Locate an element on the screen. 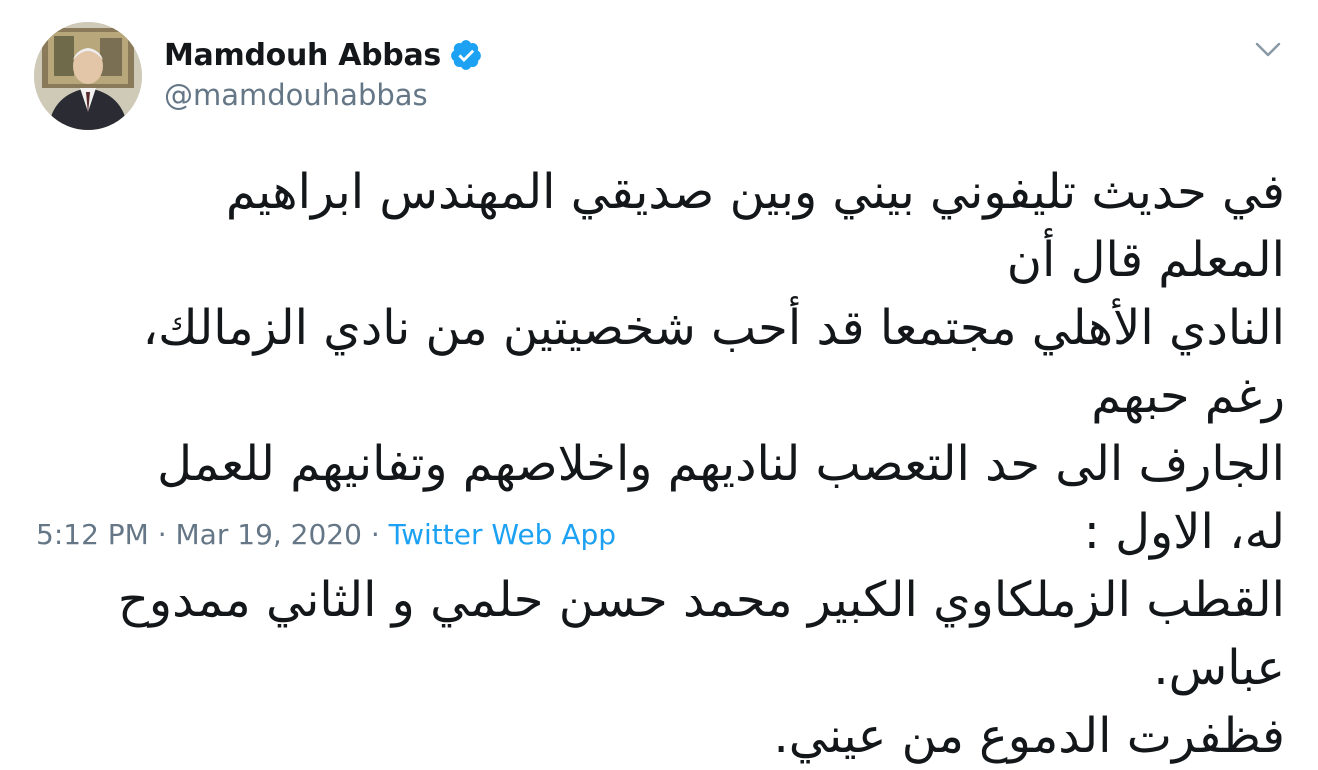 Image resolution: width=1318 pixels, height=770 pixels. tweet-meta: 5:12 PM · Mar 19, 2020 · Twitter Web App is located at coordinates (326, 534).